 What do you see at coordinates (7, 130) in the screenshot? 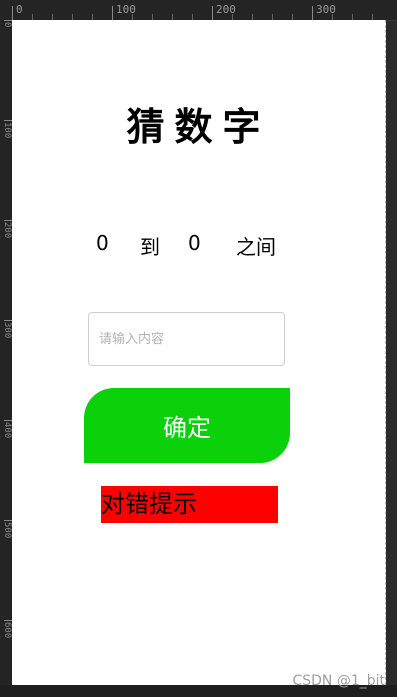
I see `ruler-label: 100` at bounding box center [7, 130].